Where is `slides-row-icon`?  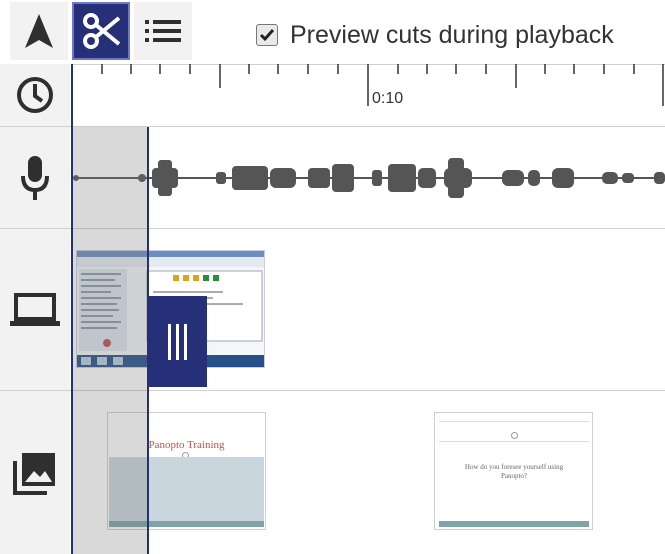
slides-row-icon is located at coordinates (35, 472).